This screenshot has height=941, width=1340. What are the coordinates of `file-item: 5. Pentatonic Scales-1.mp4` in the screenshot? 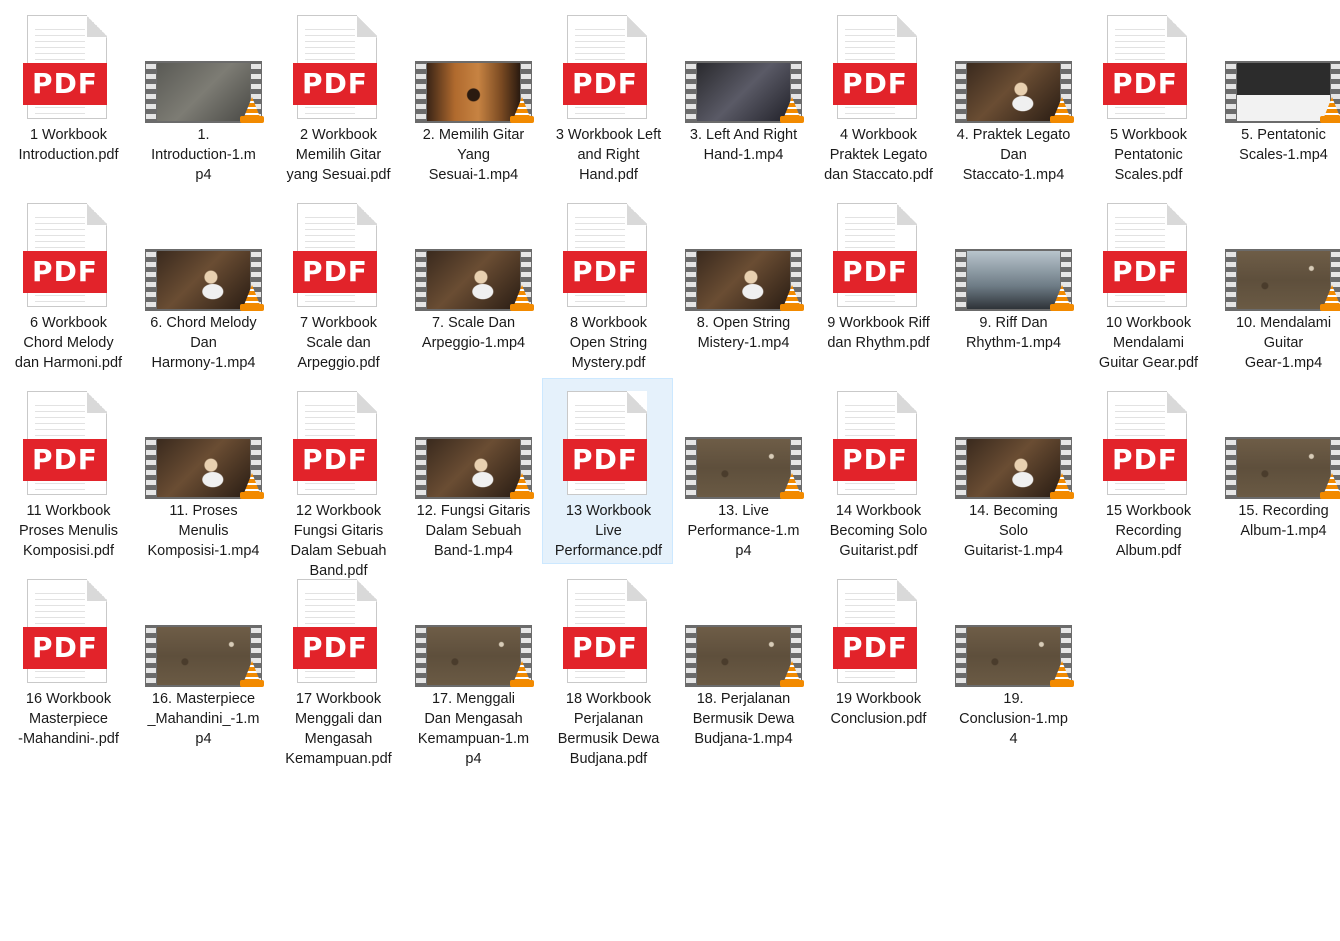 It's located at (1278, 95).